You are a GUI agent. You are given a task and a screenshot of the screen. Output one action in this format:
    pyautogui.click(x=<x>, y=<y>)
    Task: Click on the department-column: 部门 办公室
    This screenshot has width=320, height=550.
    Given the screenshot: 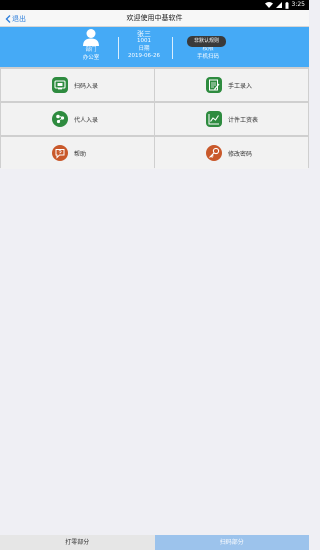 What is the action you would take?
    pyautogui.click(x=91, y=47)
    